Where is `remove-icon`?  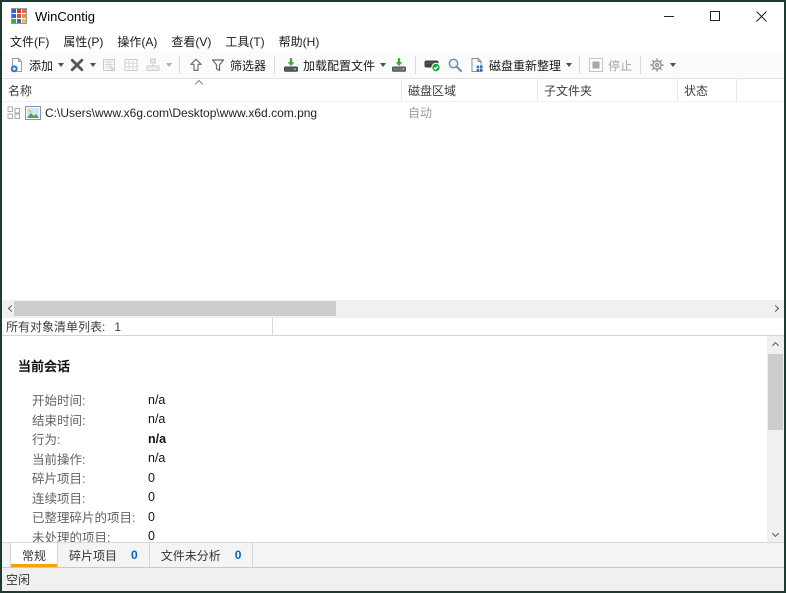
remove-icon is located at coordinates (77, 65).